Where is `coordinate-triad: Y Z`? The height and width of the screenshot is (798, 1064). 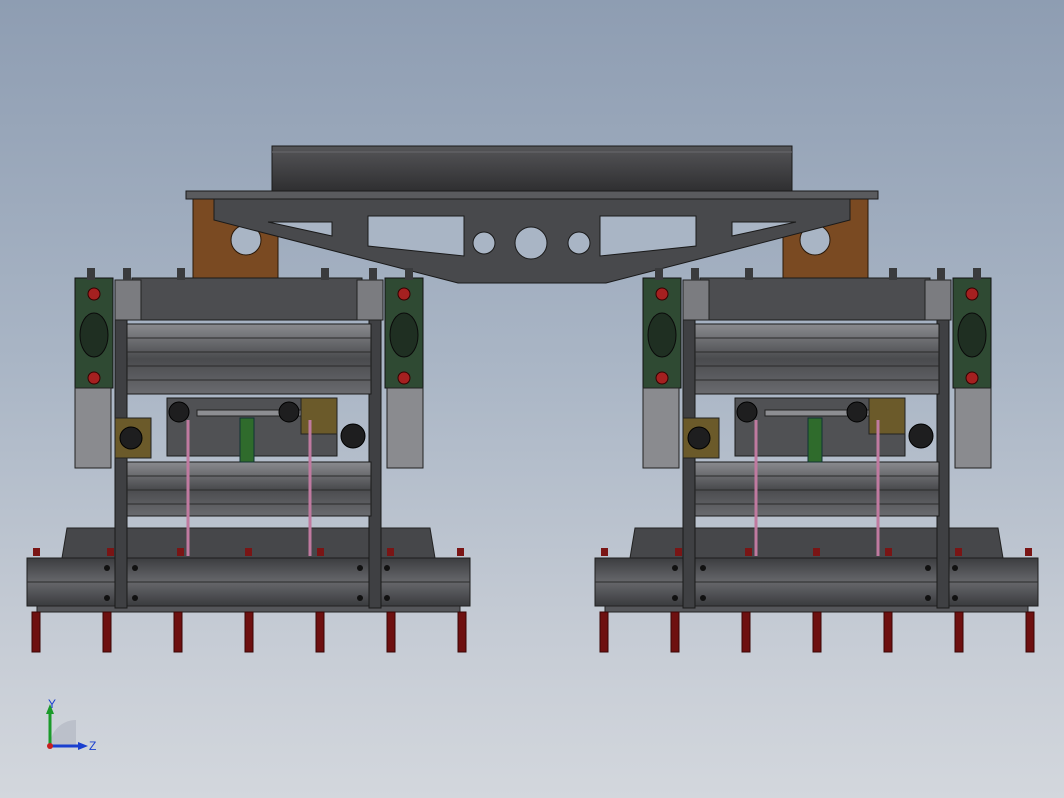
coordinate-triad: Y Z is located at coordinates (71, 725).